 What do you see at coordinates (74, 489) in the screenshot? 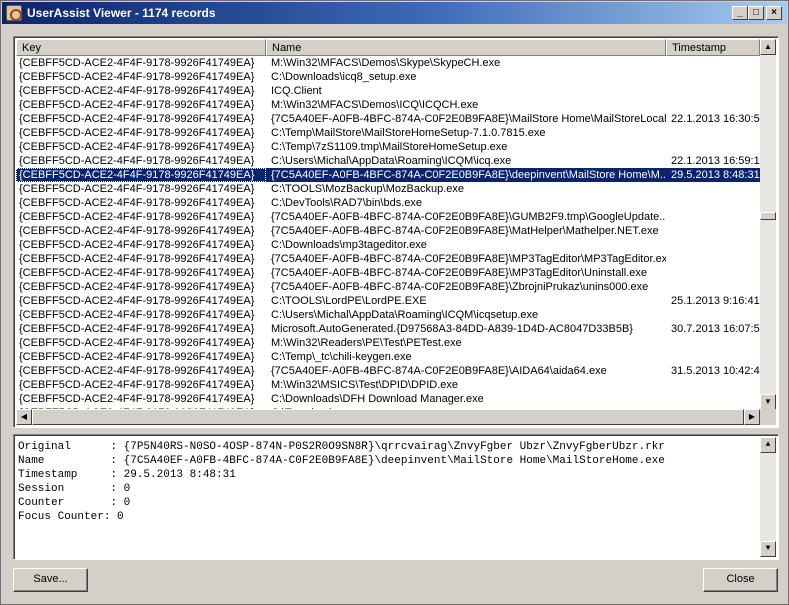
I see `details-line: Session : 0` at bounding box center [74, 489].